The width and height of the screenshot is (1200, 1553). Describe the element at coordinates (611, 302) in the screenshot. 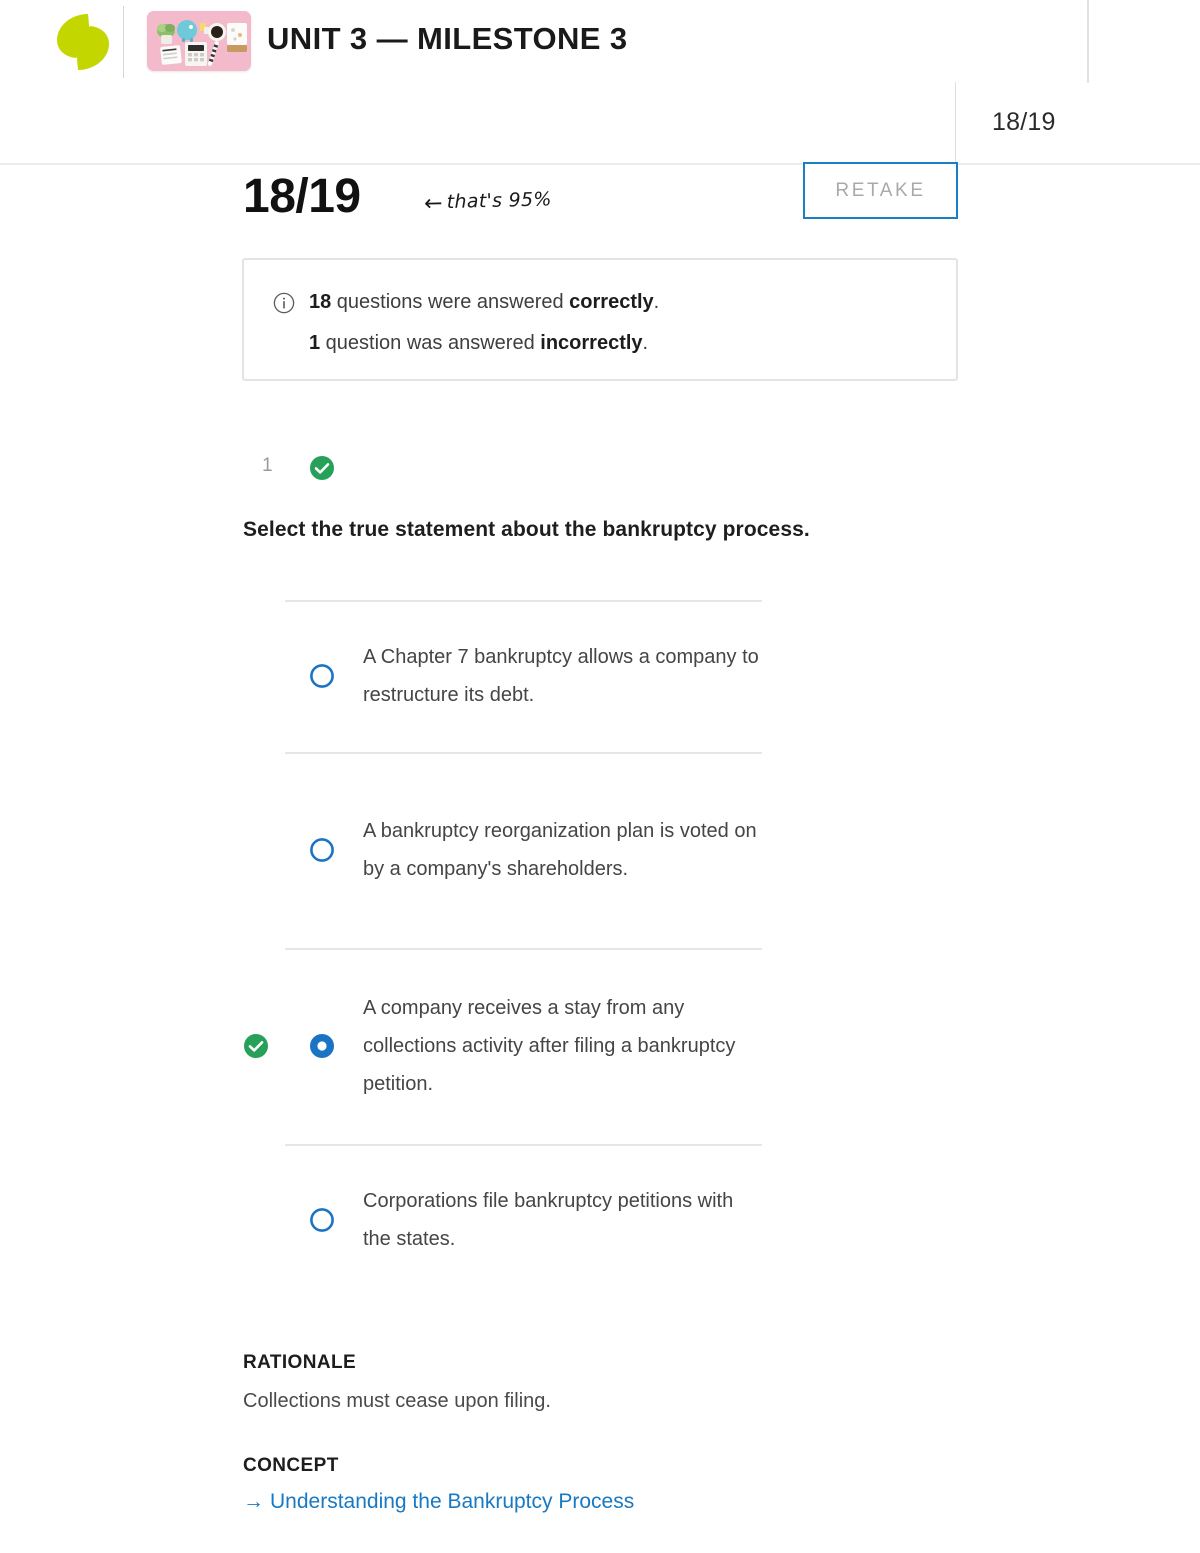

I see `correct-emphasis: correctly` at that location.